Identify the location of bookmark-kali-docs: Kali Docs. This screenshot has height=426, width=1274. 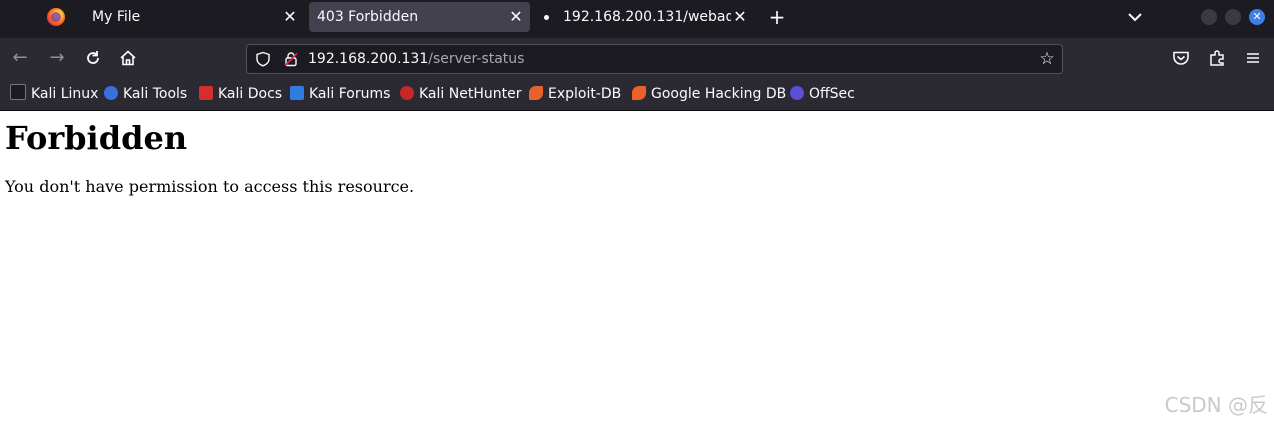
(240, 94).